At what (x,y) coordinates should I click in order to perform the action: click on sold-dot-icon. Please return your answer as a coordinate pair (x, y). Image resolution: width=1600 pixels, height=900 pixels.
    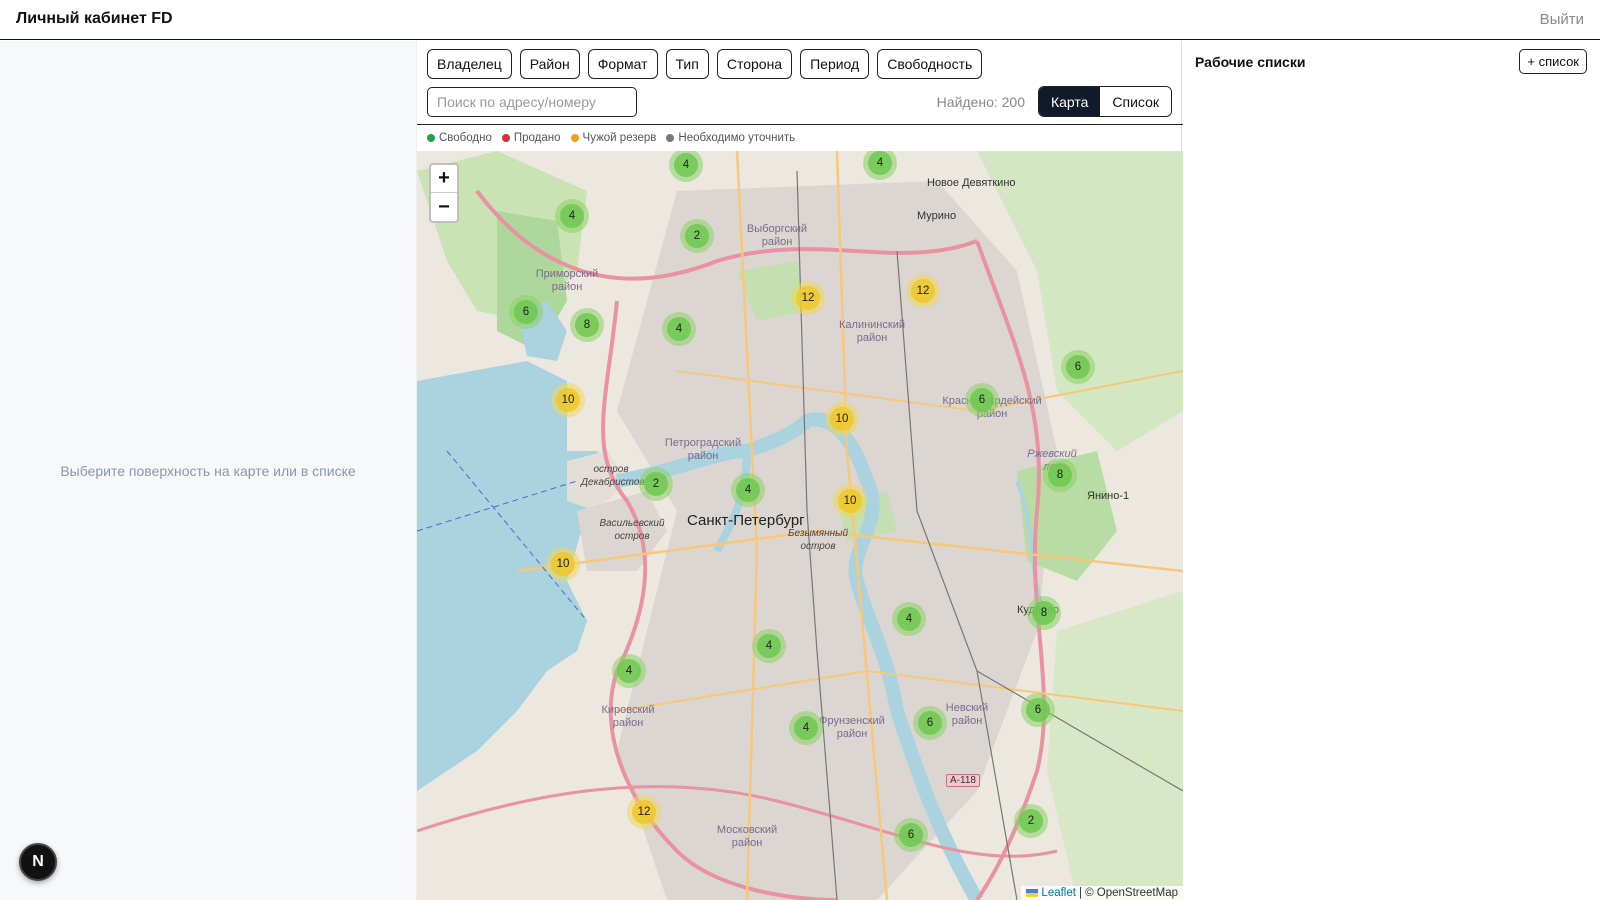
    Looking at the image, I should click on (505, 138).